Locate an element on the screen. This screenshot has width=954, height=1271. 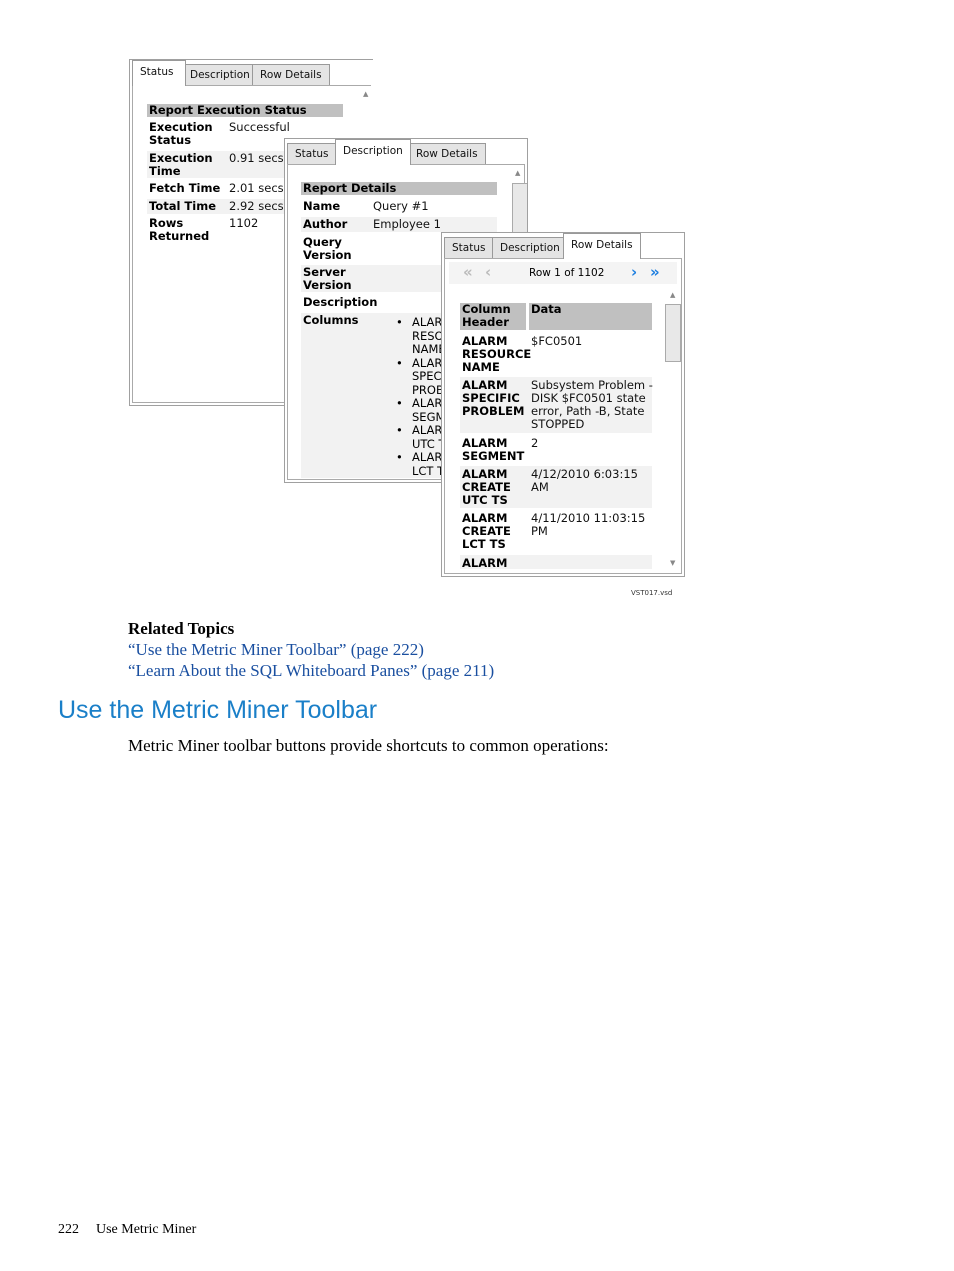
label-line: UTC TS is located at coordinates (485, 500).